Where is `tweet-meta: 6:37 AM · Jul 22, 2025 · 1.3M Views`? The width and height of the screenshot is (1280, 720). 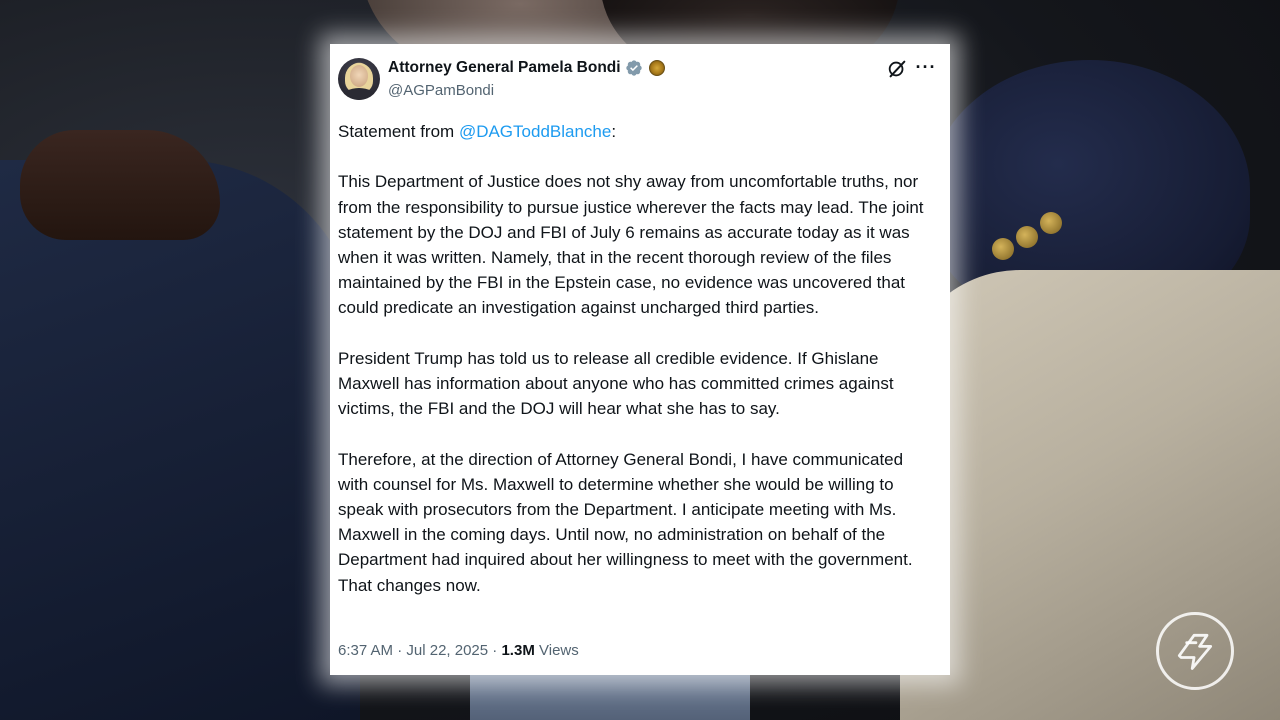
tweet-meta: 6:37 AM · Jul 22, 2025 · 1.3M Views is located at coordinates (458, 650).